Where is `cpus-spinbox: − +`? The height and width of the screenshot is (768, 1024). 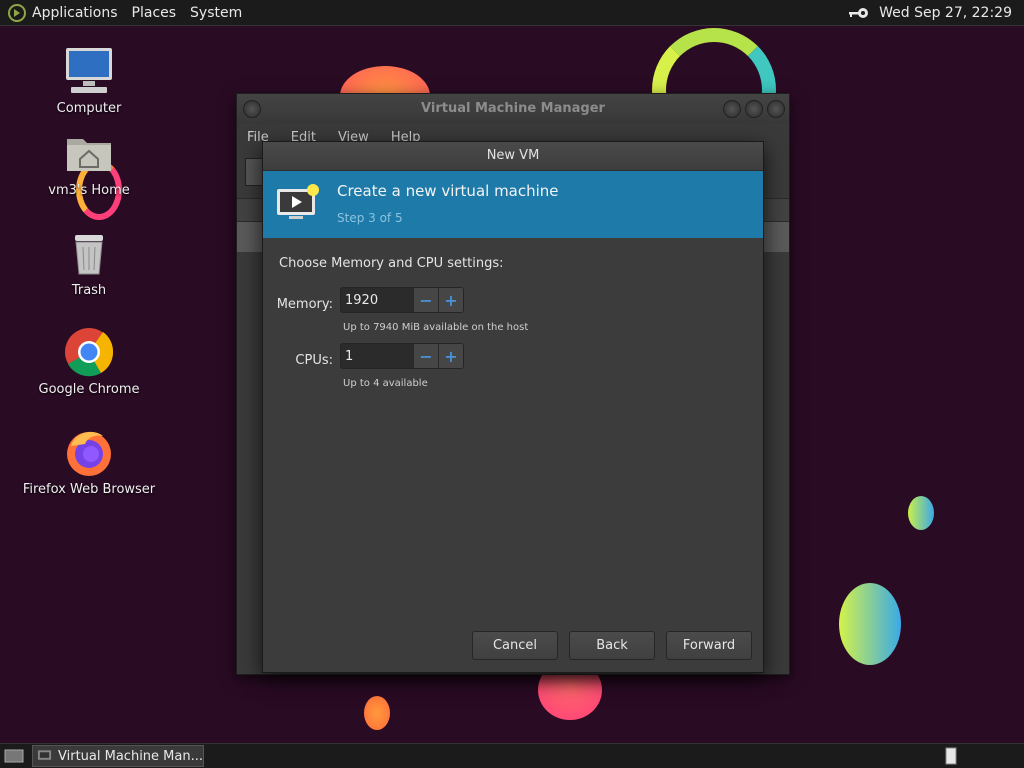 cpus-spinbox: − + is located at coordinates (402, 356).